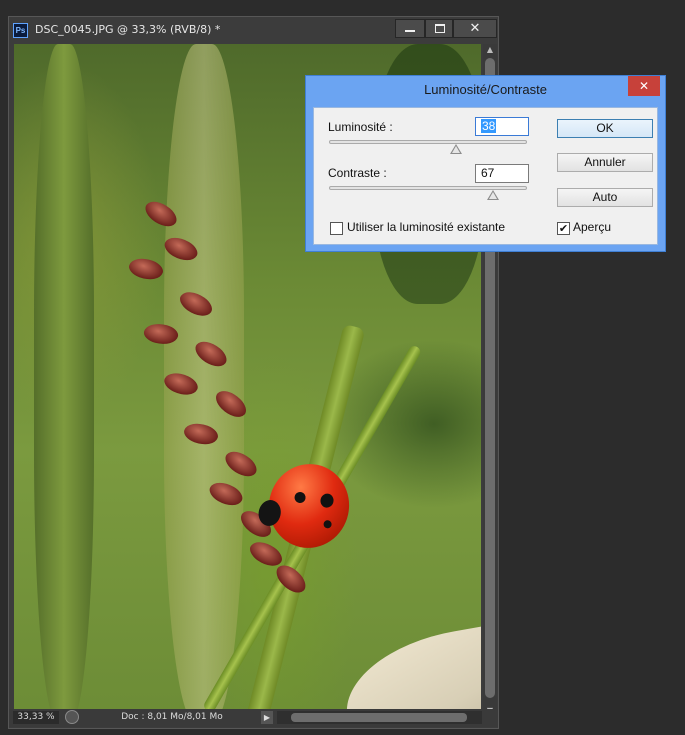 This screenshot has width=685, height=735. I want to click on doc-size-info: Doc : 8,01 Mo/8,01 Mo, so click(172, 717).